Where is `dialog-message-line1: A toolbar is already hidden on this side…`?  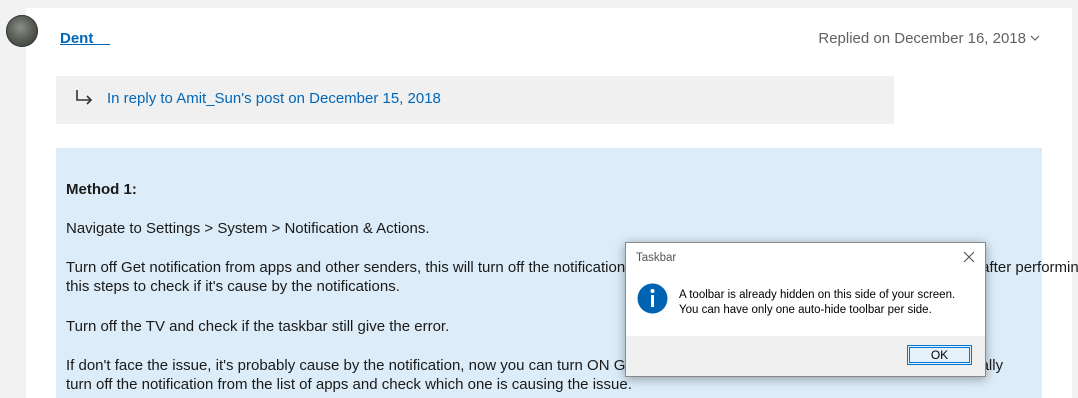 dialog-message-line1: A toolbar is already hidden on this side… is located at coordinates (817, 295).